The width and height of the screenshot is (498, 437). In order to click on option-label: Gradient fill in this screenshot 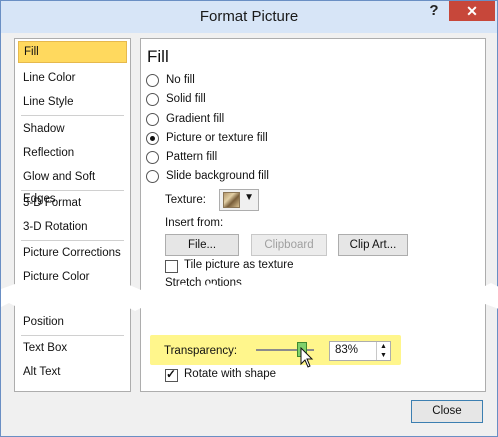, I will do `click(195, 119)`.